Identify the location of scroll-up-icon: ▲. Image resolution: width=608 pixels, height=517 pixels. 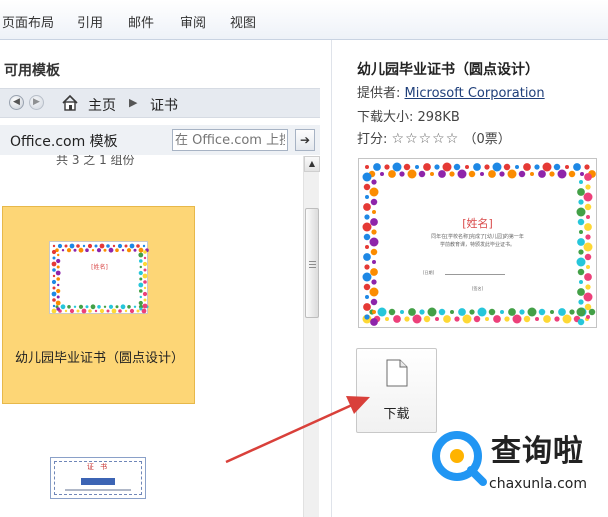
(312, 164).